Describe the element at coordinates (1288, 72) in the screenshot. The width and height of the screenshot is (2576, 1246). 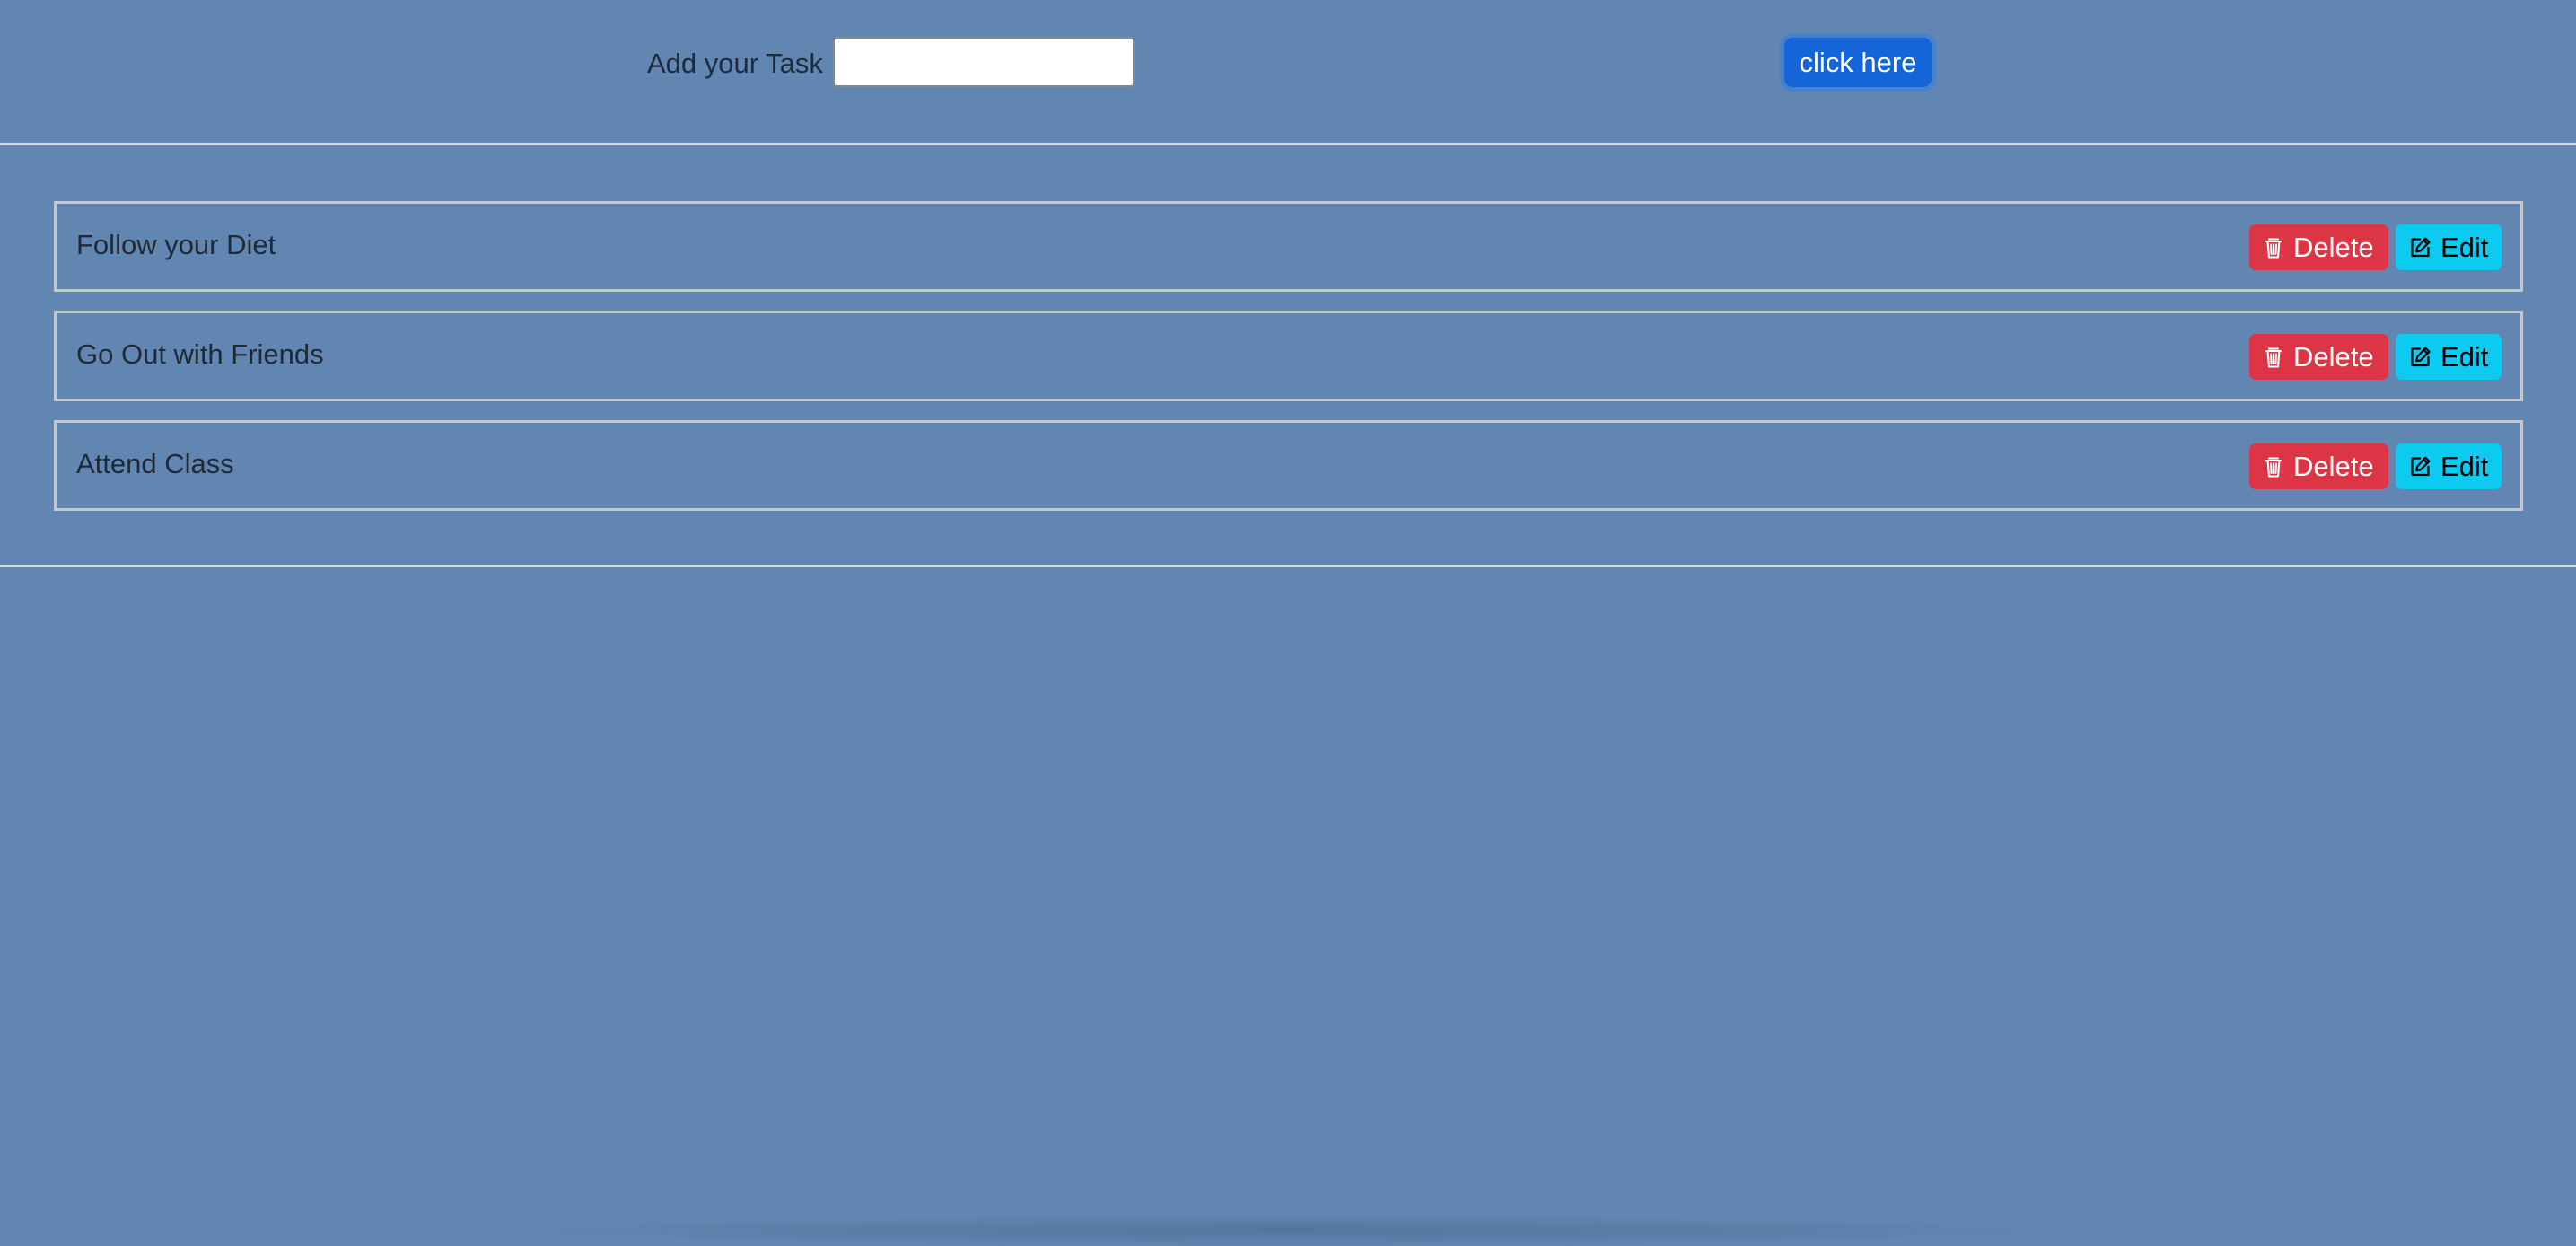
I see `task-entry-header: Add your Task click here` at that location.